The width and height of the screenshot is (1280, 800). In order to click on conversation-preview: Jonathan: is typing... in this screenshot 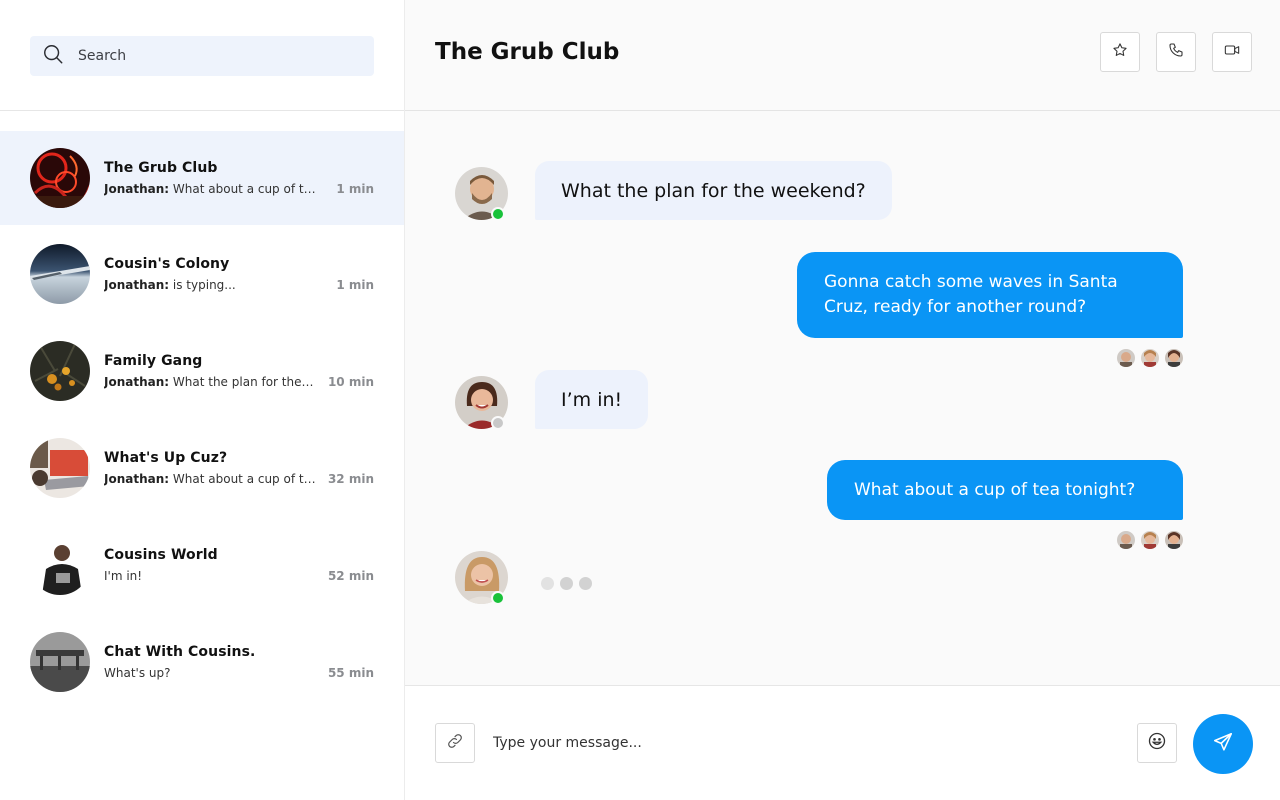, I will do `click(170, 284)`.